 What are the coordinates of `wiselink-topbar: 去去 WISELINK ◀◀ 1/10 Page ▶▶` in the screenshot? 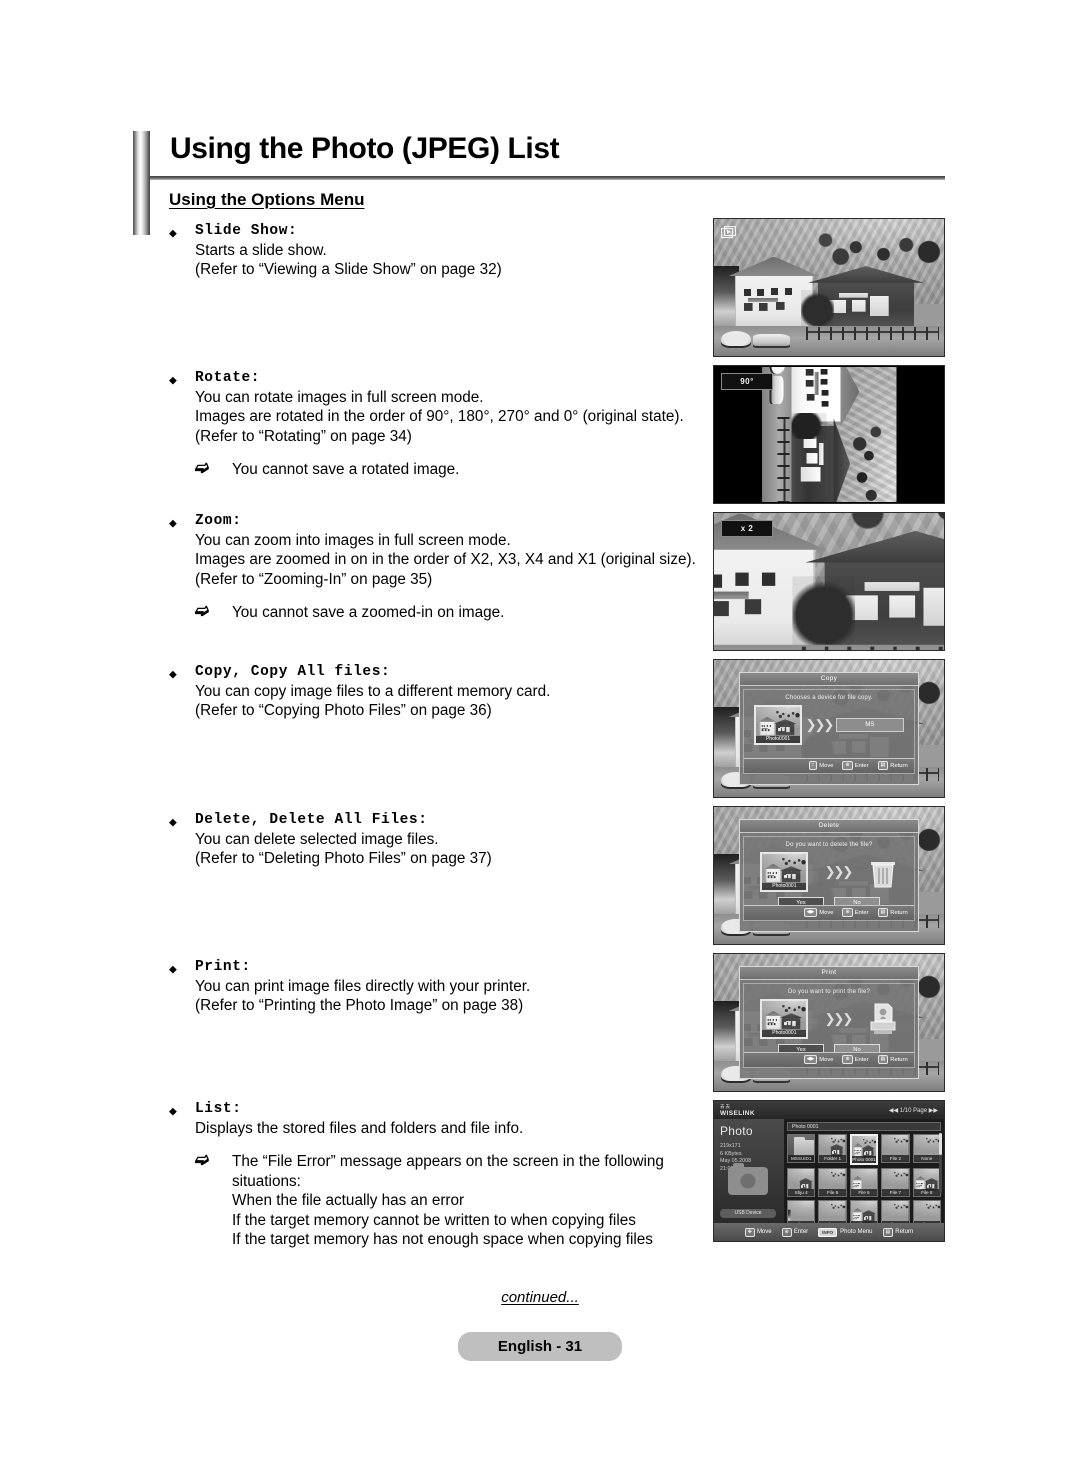 It's located at (829, 1110).